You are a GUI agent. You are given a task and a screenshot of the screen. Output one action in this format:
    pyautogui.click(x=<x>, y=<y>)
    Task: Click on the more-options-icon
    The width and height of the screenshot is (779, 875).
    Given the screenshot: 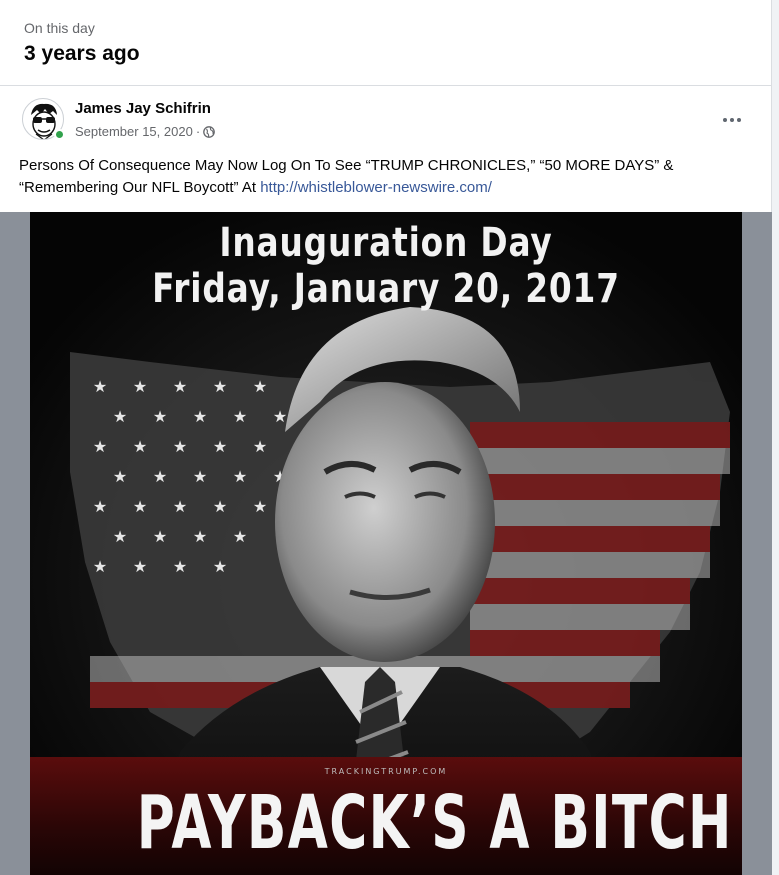 What is the action you would take?
    pyautogui.click(x=725, y=120)
    